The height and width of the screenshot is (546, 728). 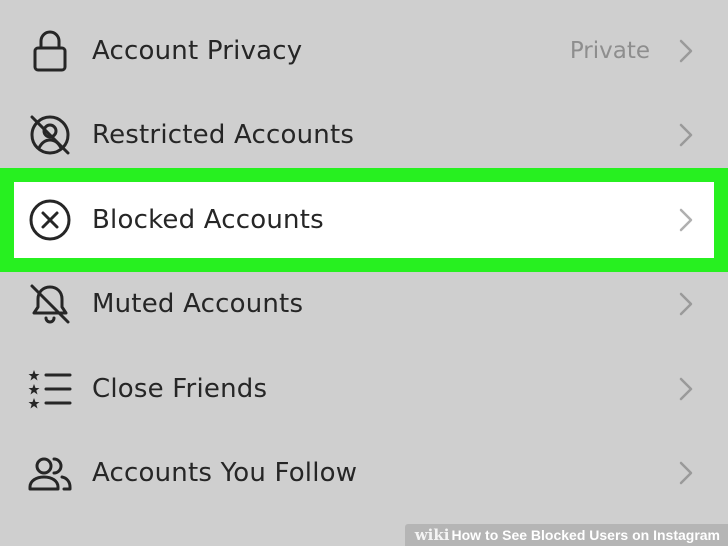 I want to click on star-list-icon, so click(x=50, y=389).